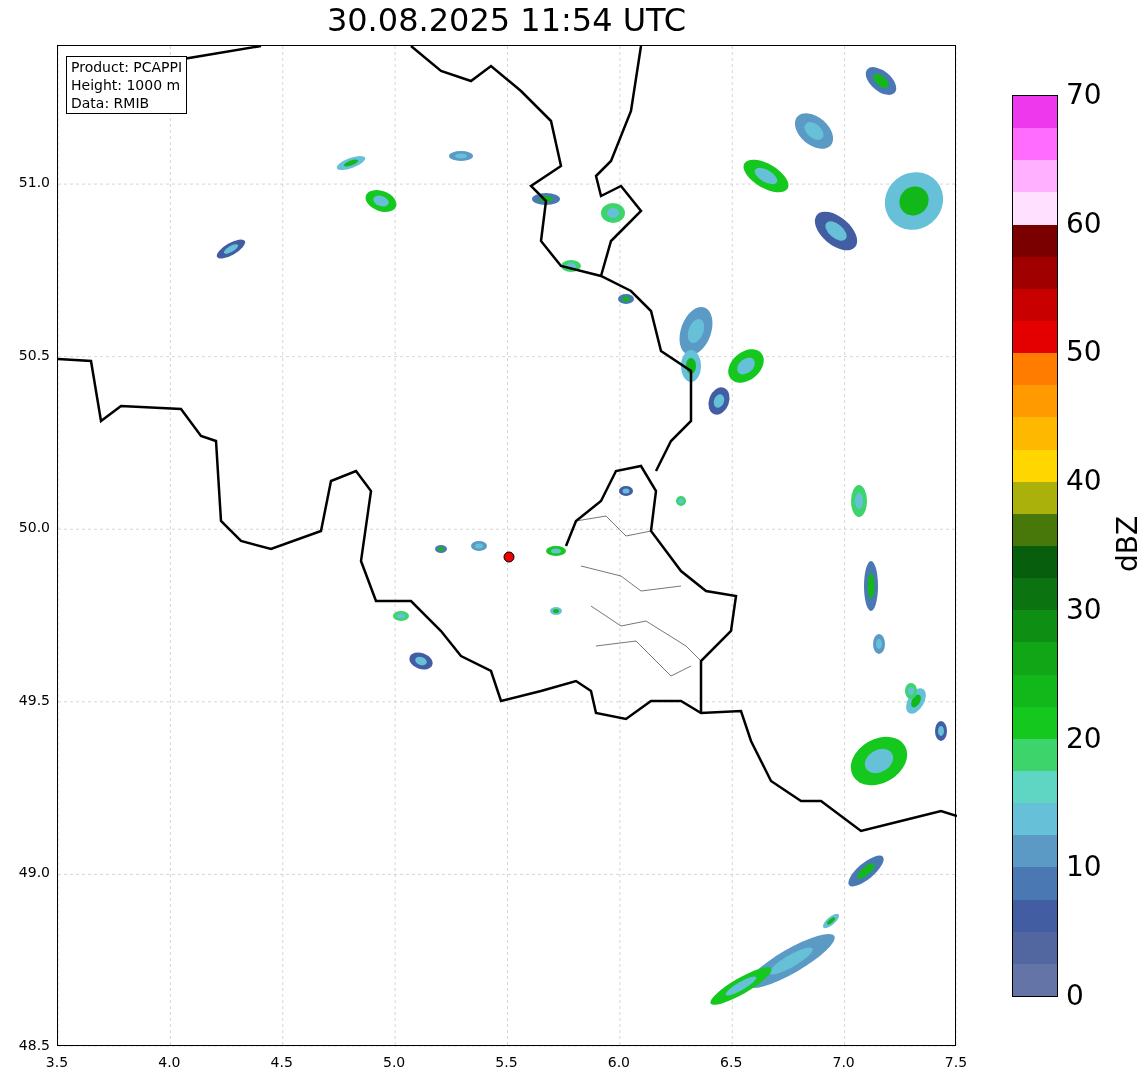 Image resolution: width=1145 pixels, height=1084 pixels. What do you see at coordinates (394, 1062) in the screenshot?
I see `x-tick-label: 5.0` at bounding box center [394, 1062].